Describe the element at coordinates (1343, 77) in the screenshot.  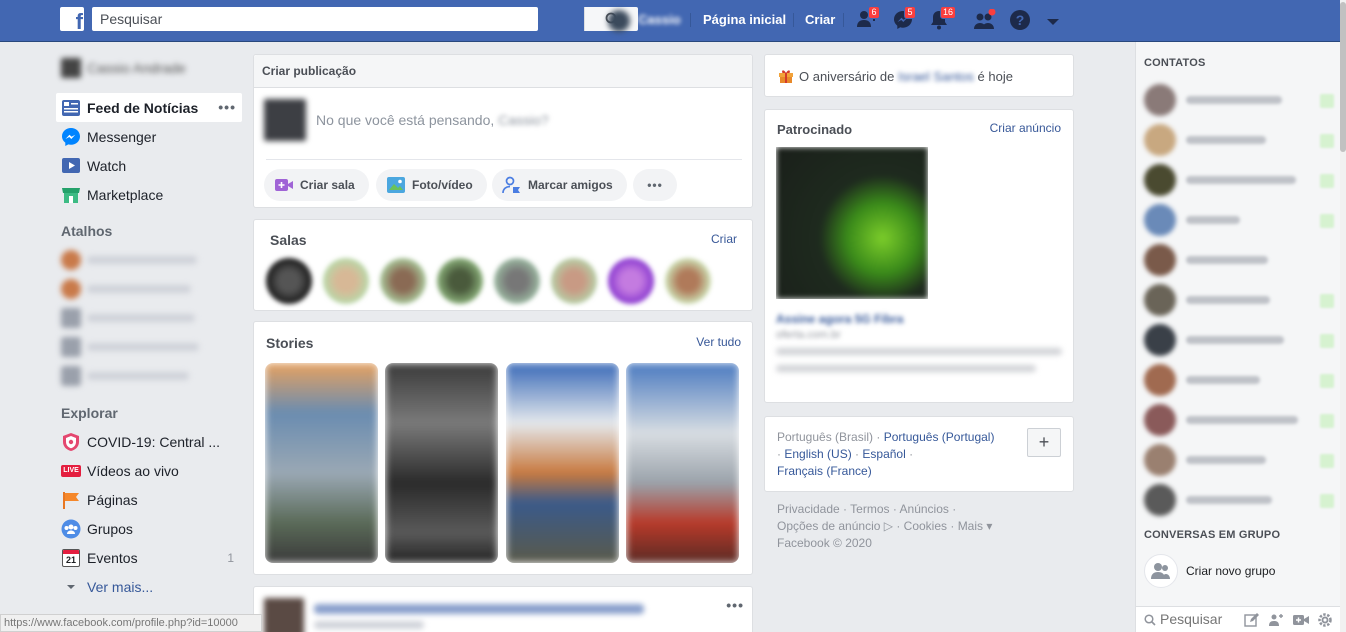
I see `scrollbar-thumb` at that location.